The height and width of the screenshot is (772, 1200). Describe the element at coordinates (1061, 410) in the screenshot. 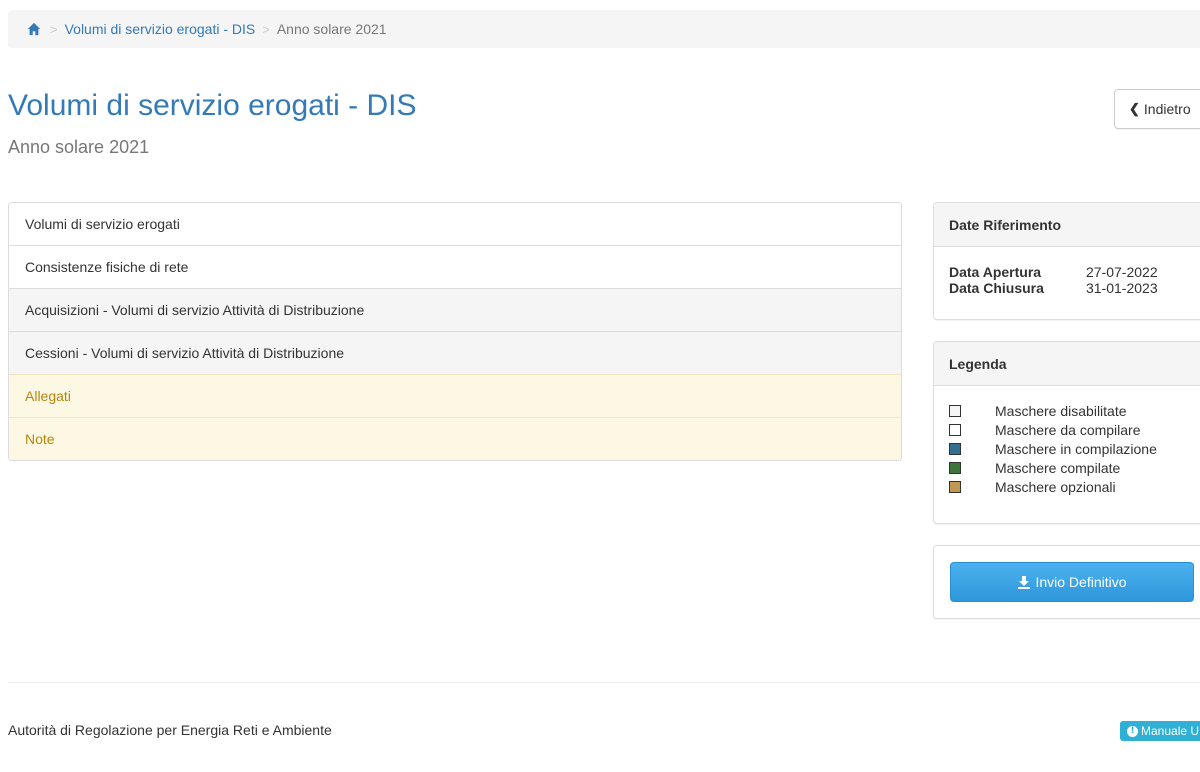

I see `legend-label: Maschere disabilitate` at that location.